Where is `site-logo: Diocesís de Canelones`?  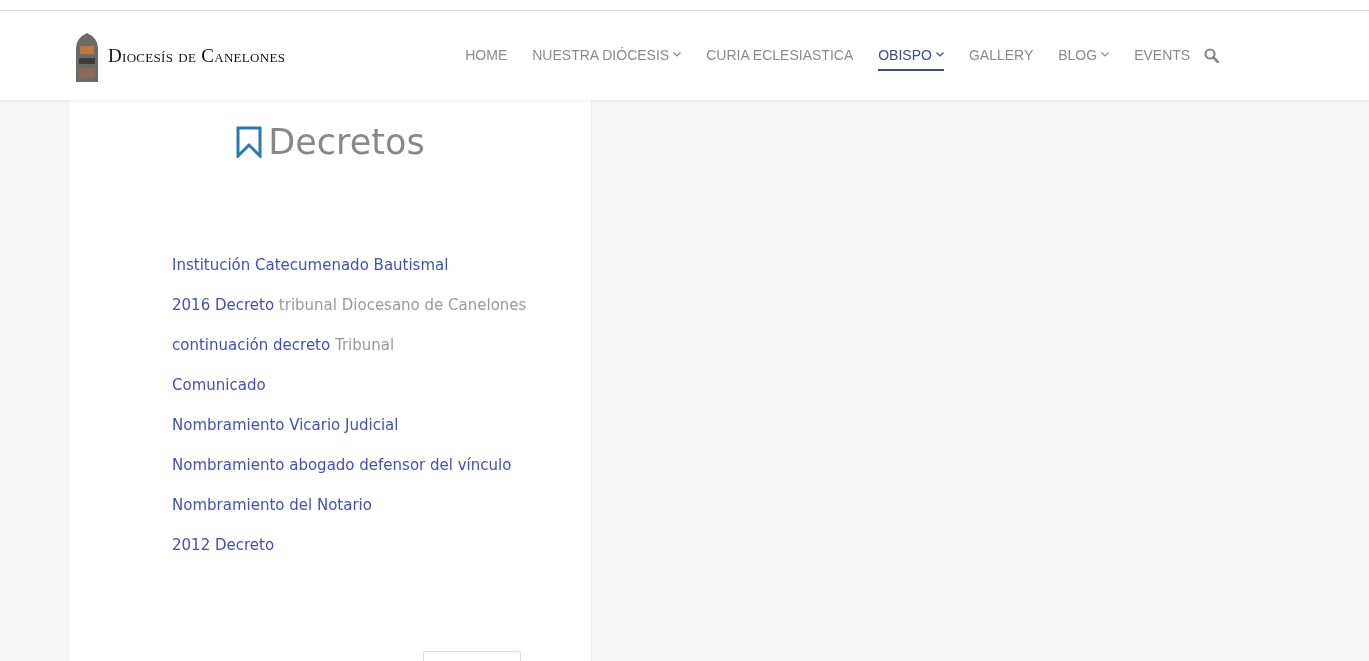 site-logo: Diocesís de Canelones is located at coordinates (178, 55).